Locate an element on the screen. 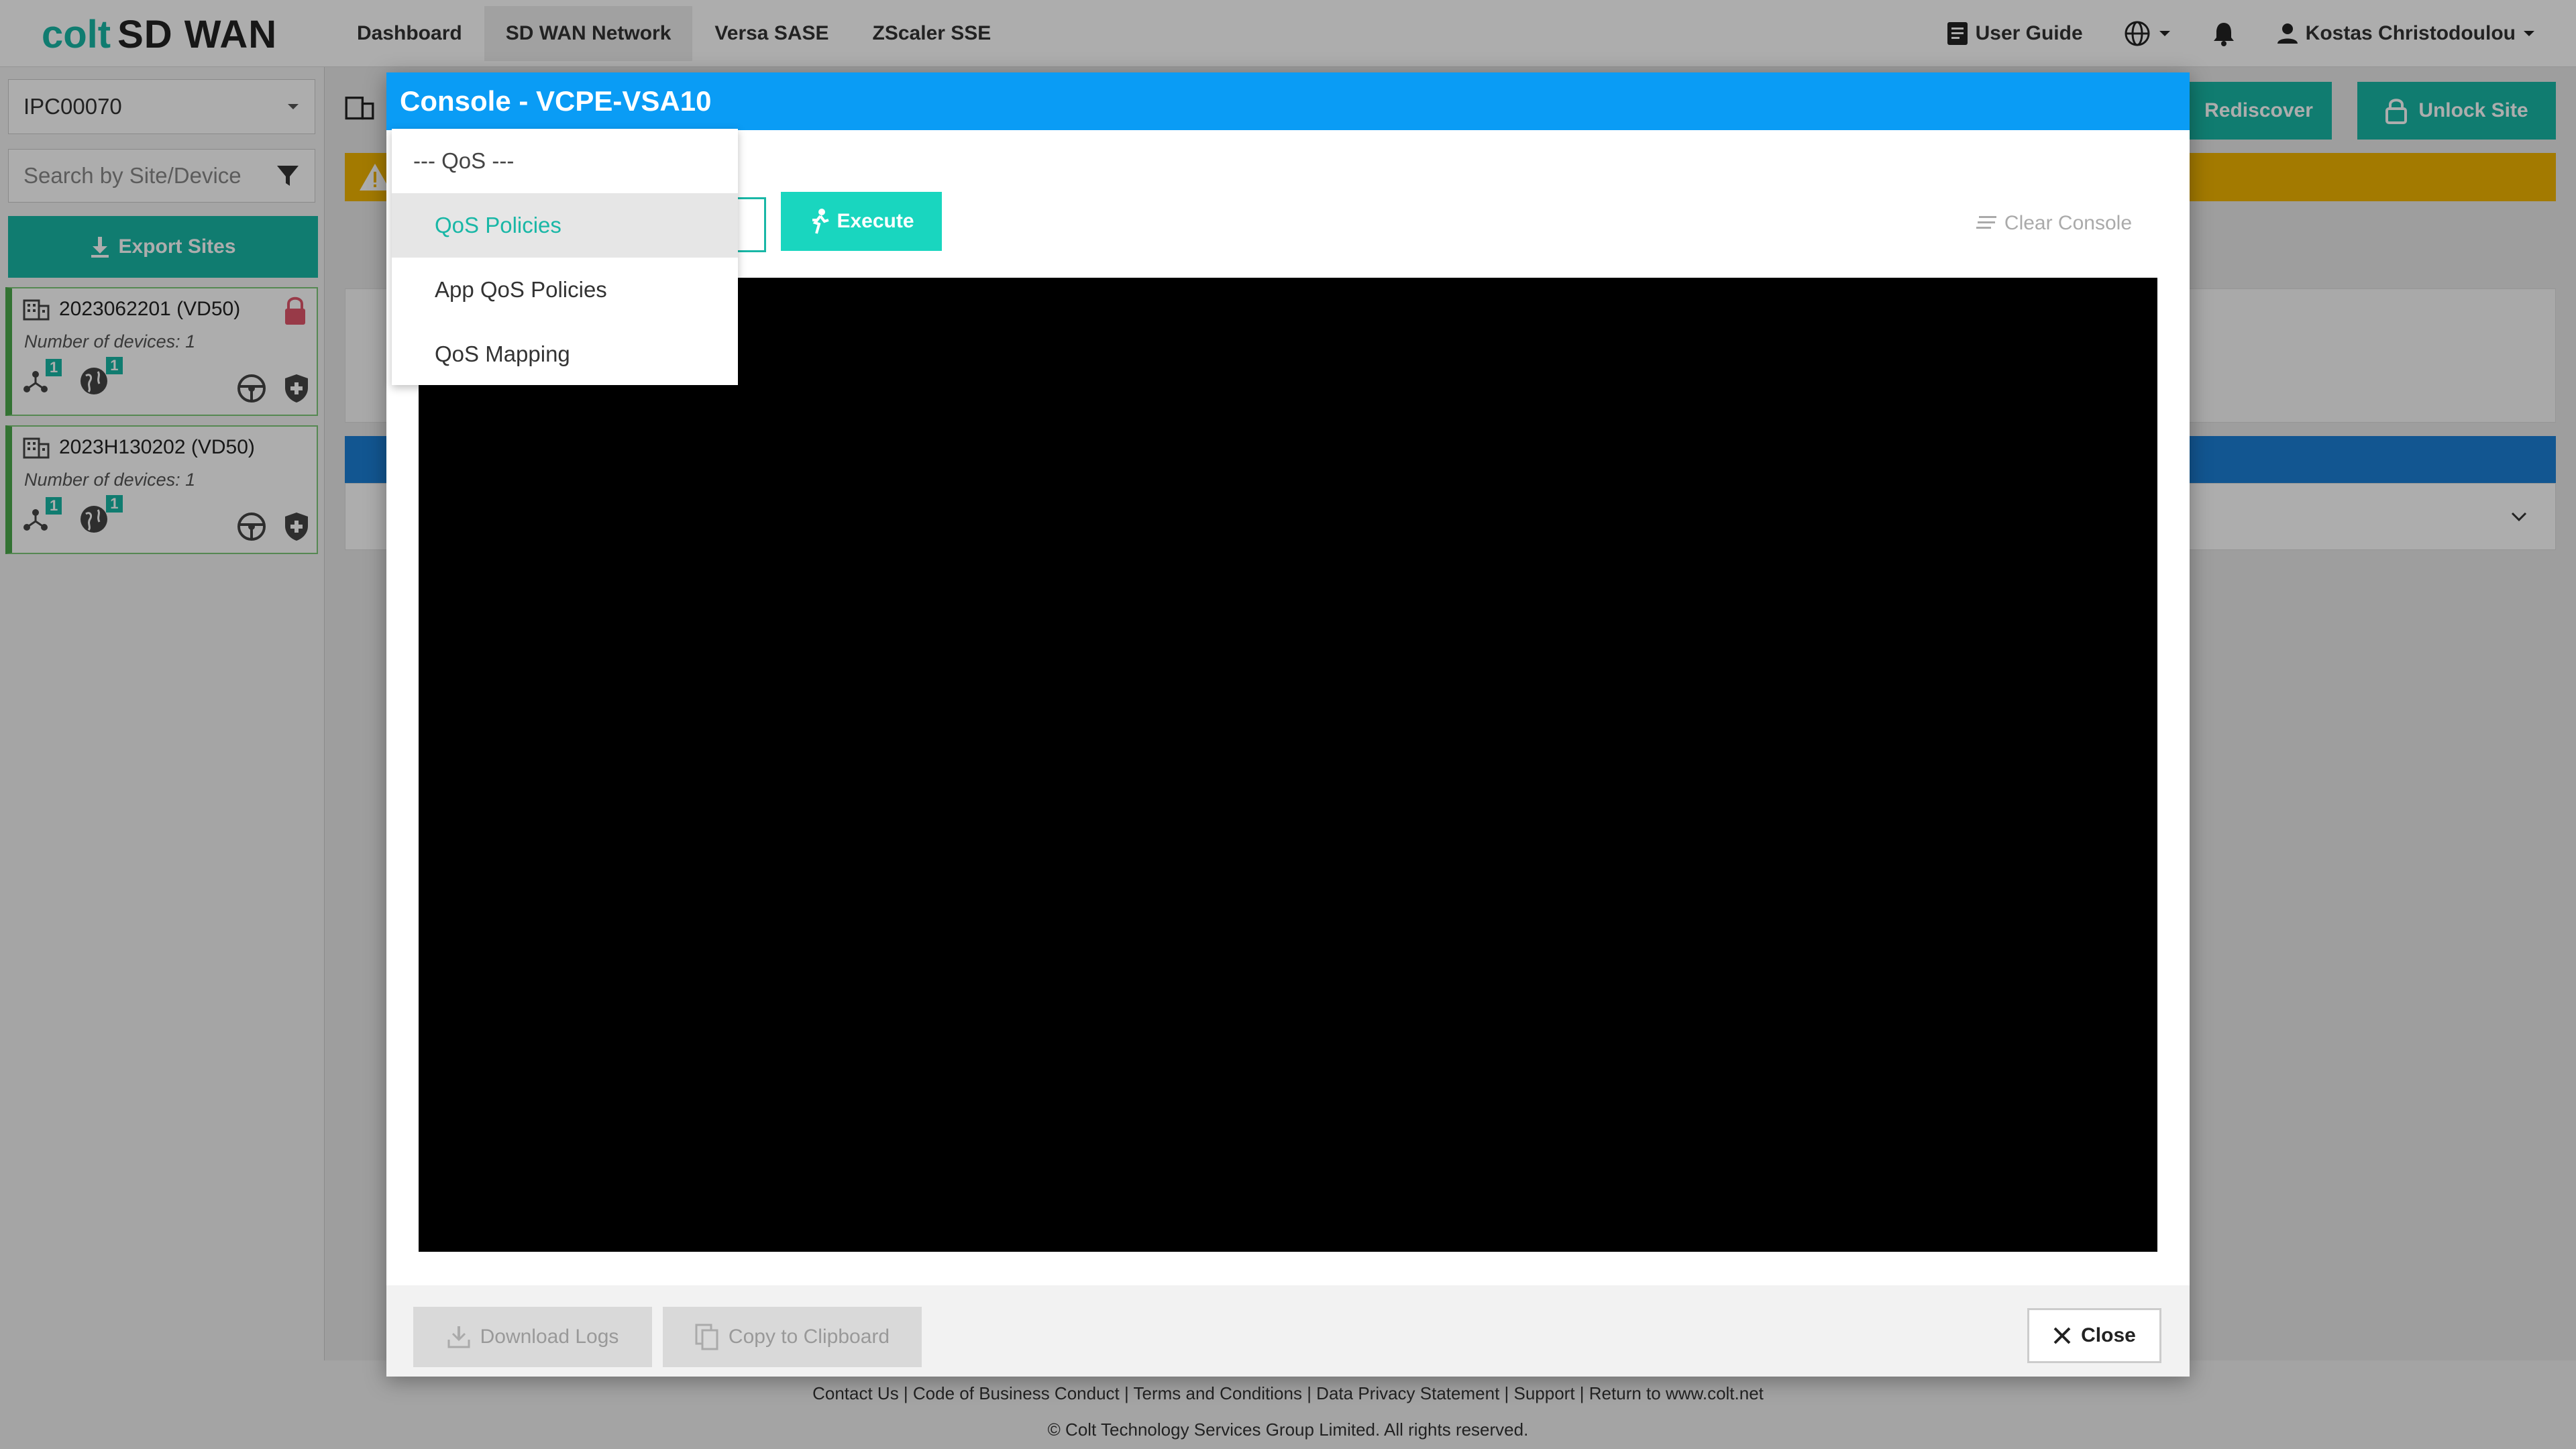 The image size is (2576, 1449). copy-to-clipboard-button: Copy to Clipboard is located at coordinates (792, 1337).